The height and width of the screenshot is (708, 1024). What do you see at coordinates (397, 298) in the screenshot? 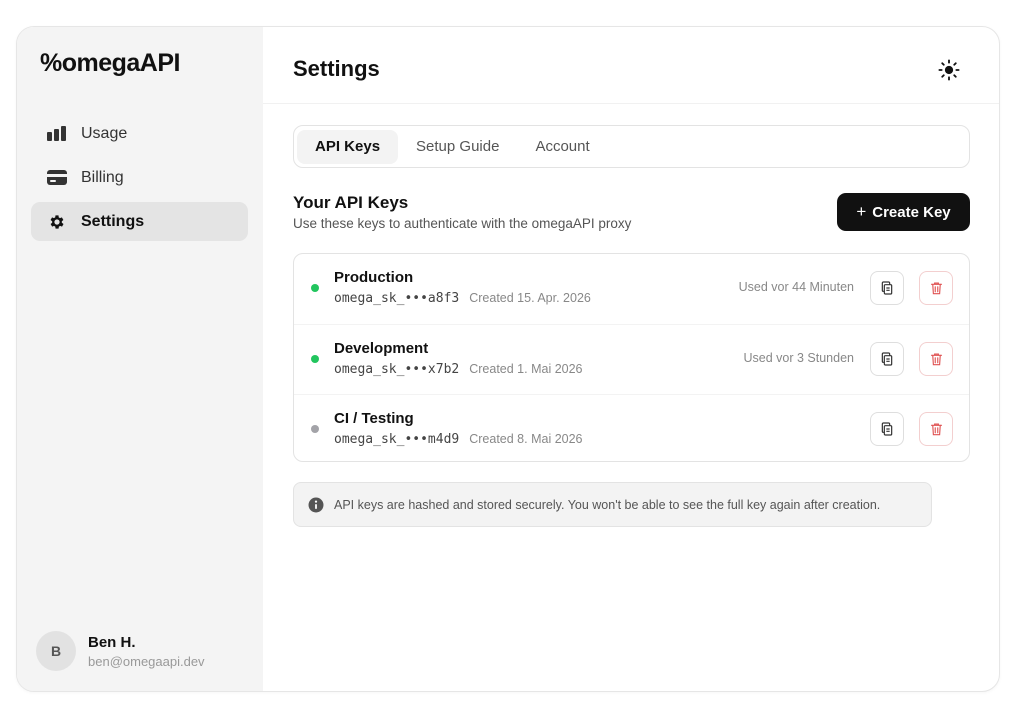
I see `key-mask: omega_sk_•••a8f3` at bounding box center [397, 298].